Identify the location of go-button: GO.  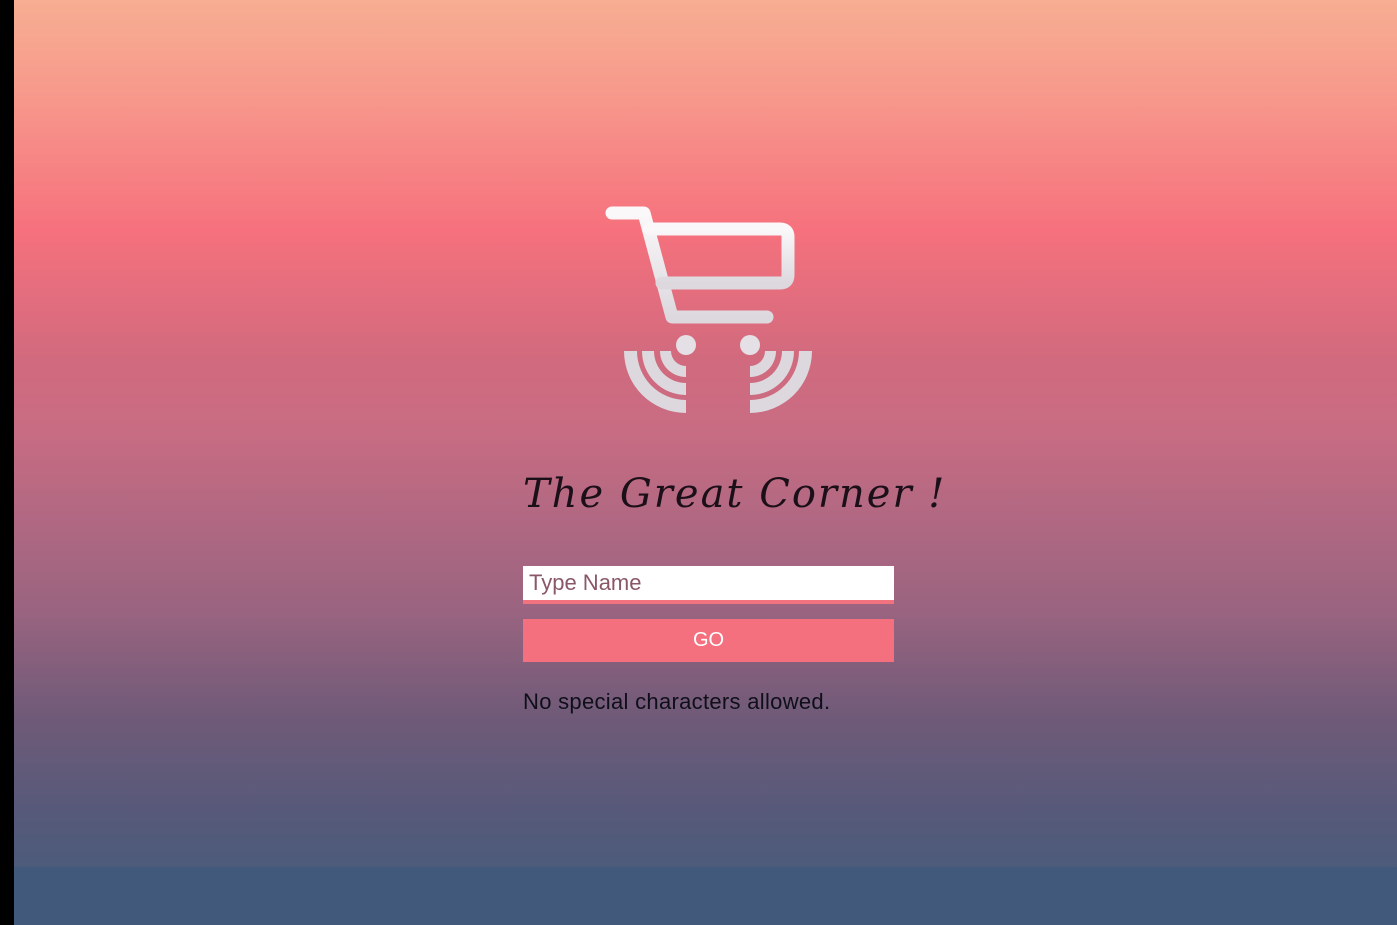
(708, 640).